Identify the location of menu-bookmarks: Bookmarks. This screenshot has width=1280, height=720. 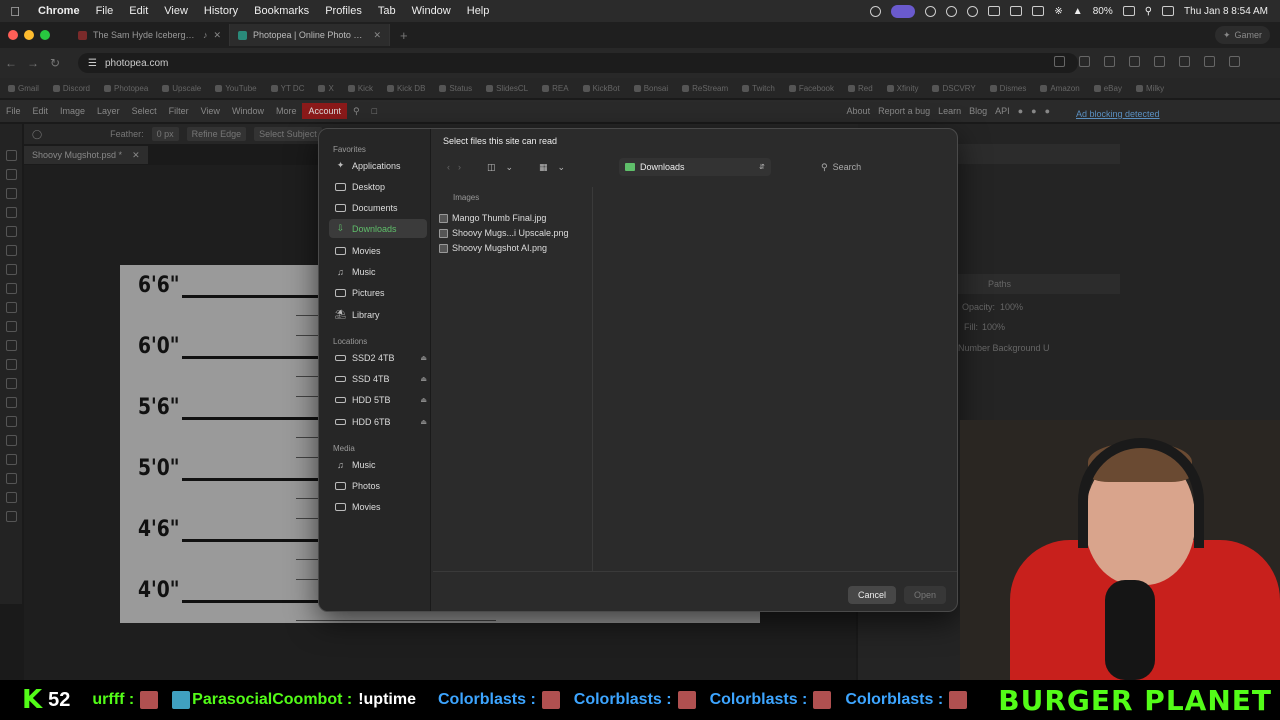
(281, 11).